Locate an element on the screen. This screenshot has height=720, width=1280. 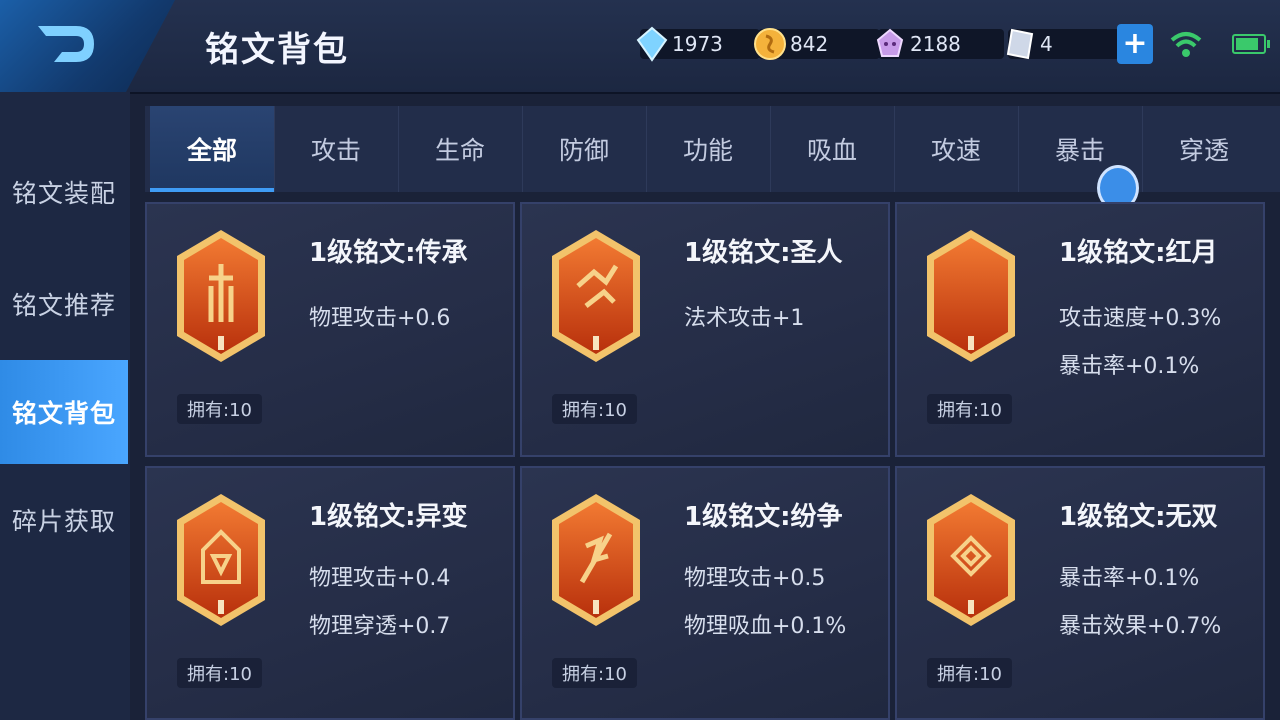
gold-count: 842 is located at coordinates (809, 44).